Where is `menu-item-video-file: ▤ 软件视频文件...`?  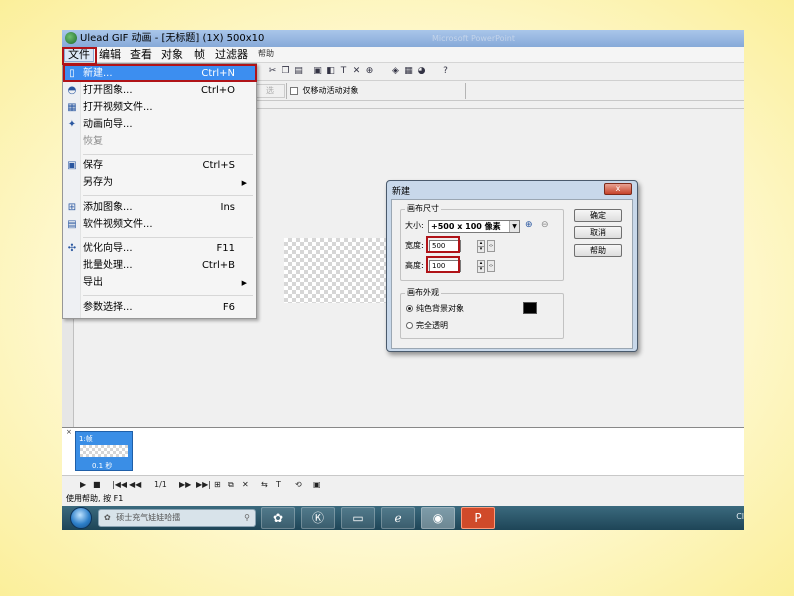
menu-item-video-file: ▤ 软件视频文件... is located at coordinates (159, 225).